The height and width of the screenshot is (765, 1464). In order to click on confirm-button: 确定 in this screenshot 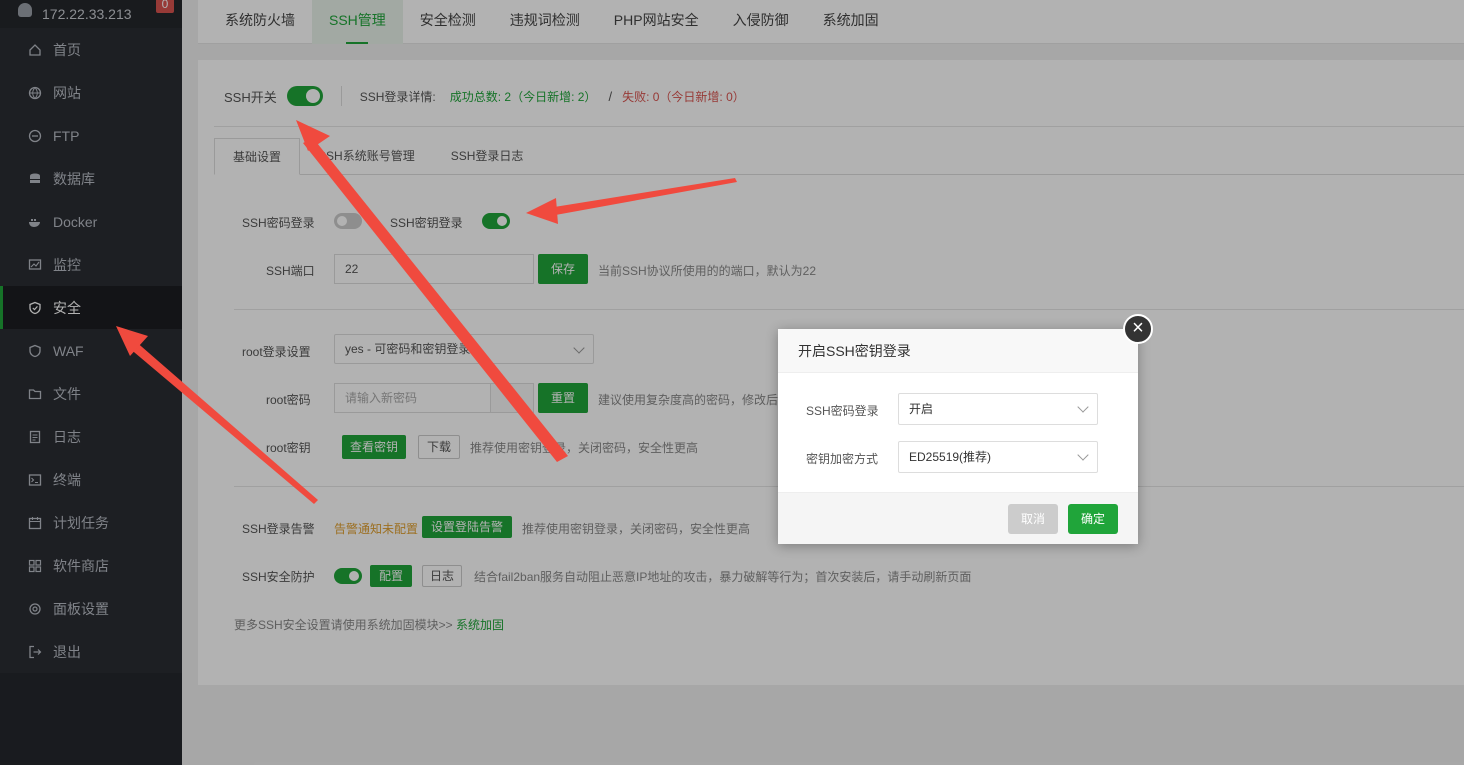, I will do `click(1093, 519)`.